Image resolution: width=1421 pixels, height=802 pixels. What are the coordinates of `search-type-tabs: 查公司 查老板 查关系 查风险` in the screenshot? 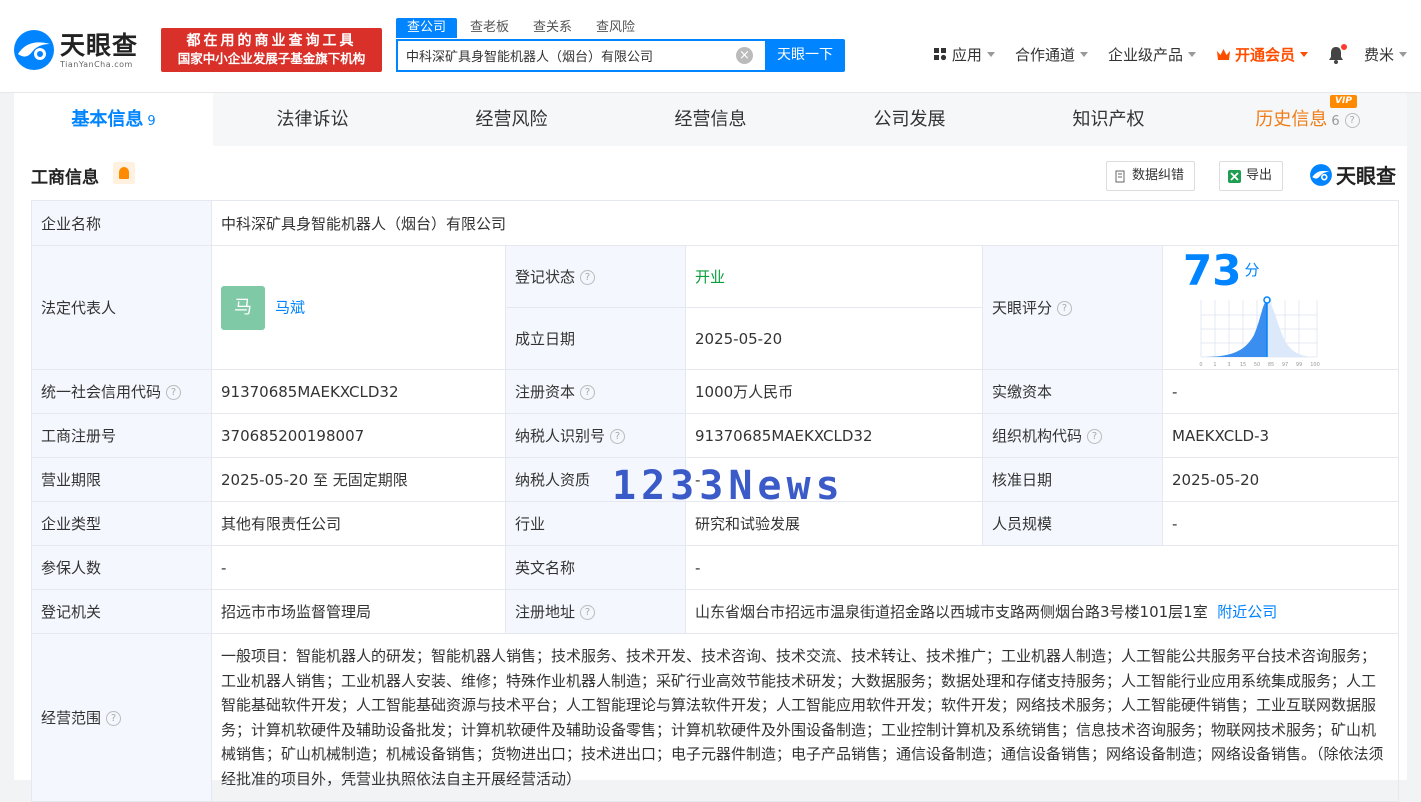 It's located at (522, 28).